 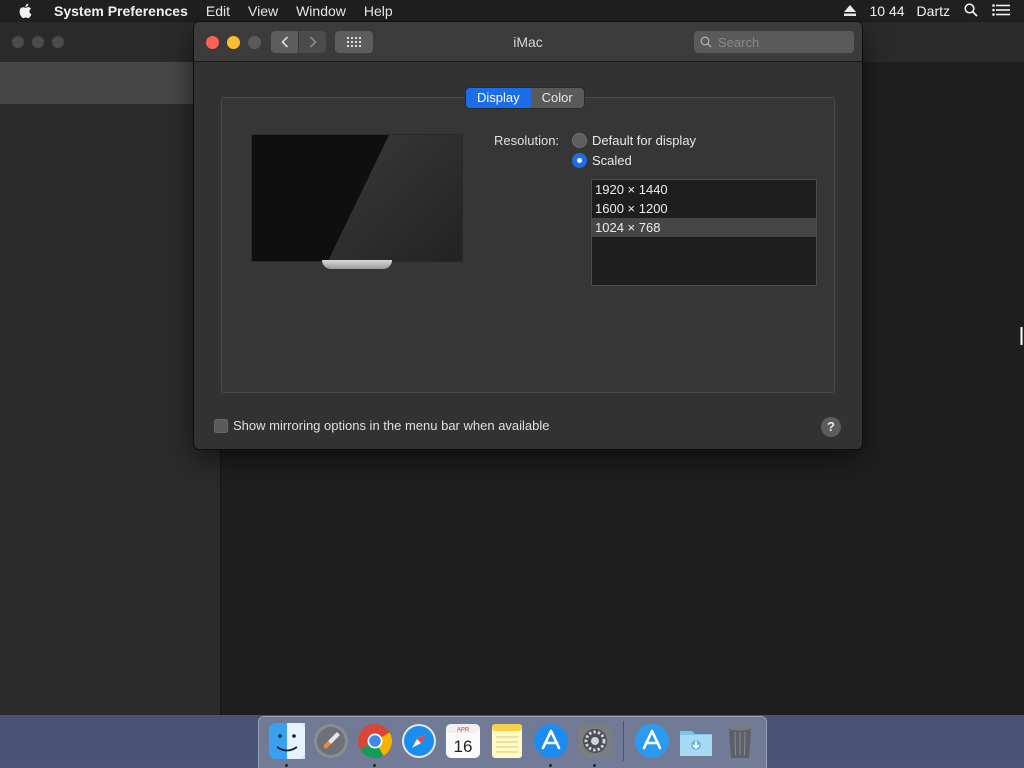 I want to click on grid-icon, so click(x=354, y=42).